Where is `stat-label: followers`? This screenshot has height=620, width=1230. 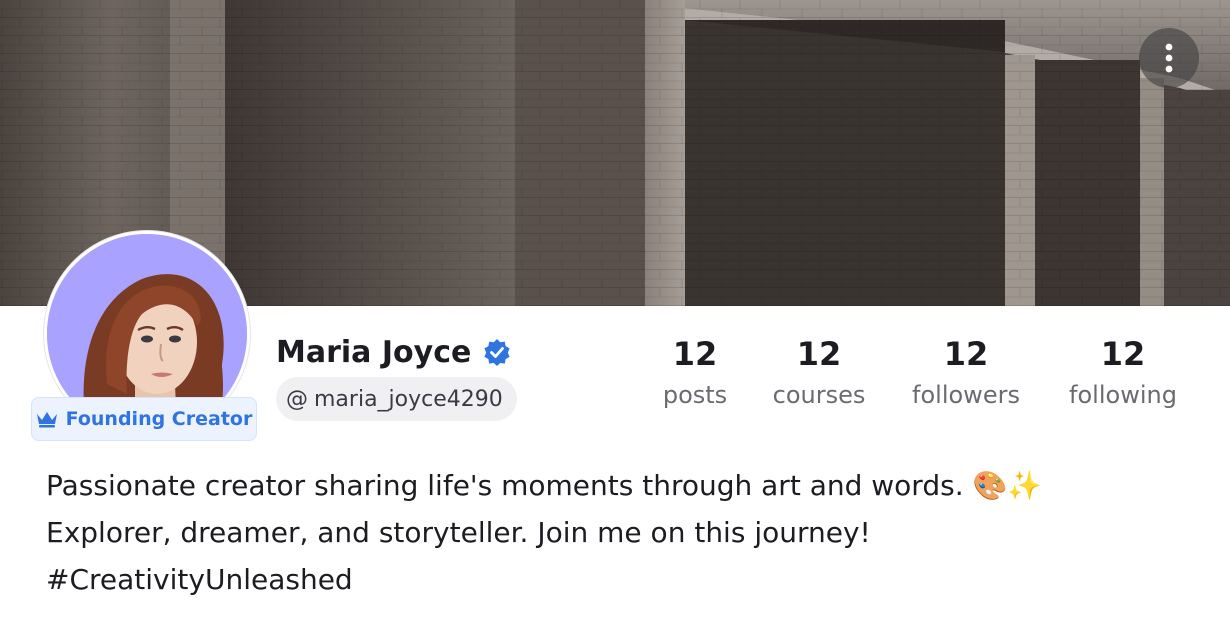 stat-label: followers is located at coordinates (966, 395).